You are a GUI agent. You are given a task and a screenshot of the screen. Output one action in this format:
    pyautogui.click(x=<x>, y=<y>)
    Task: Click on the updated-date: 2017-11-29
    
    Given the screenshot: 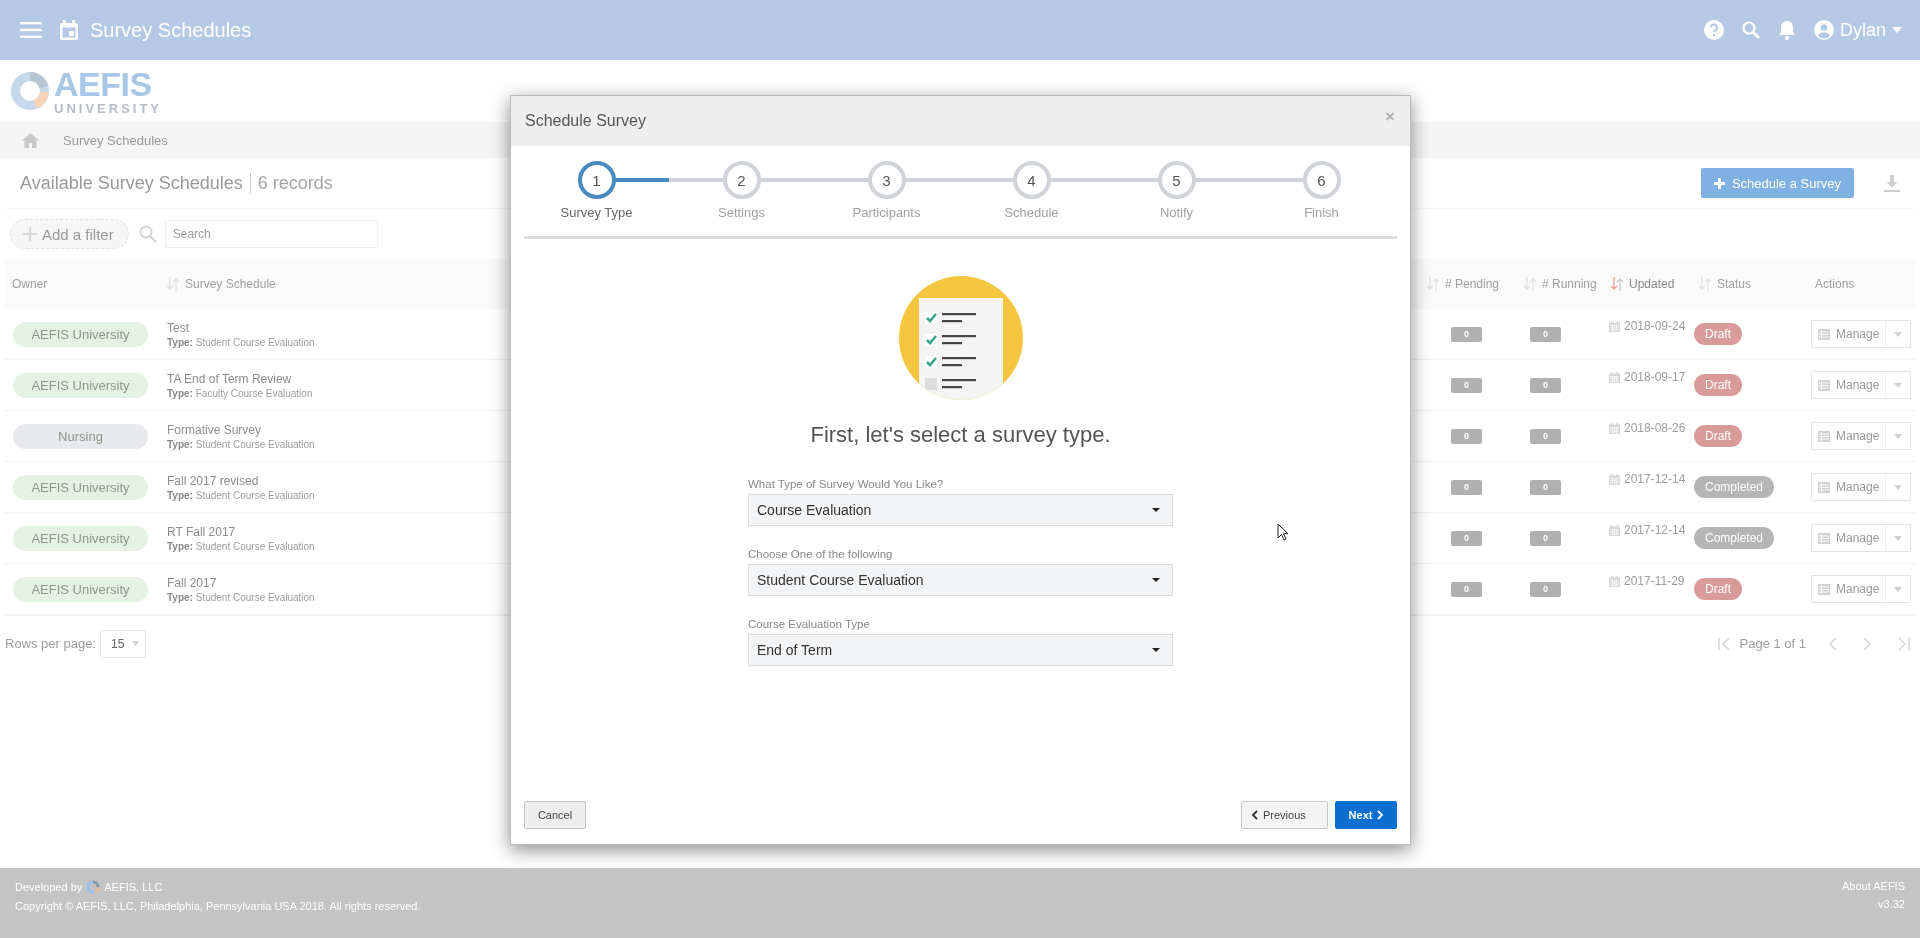 What is the action you would take?
    pyautogui.click(x=1654, y=581)
    